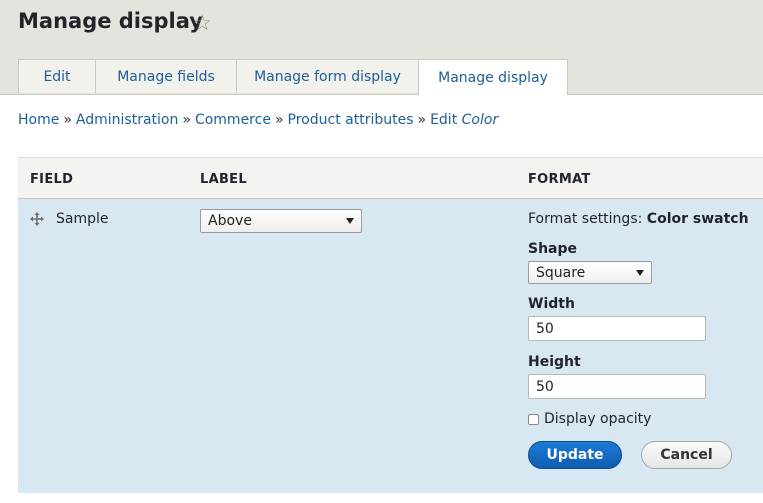 This screenshot has height=503, width=763. Describe the element at coordinates (590, 272) in the screenshot. I see `shape-select: Square` at that location.